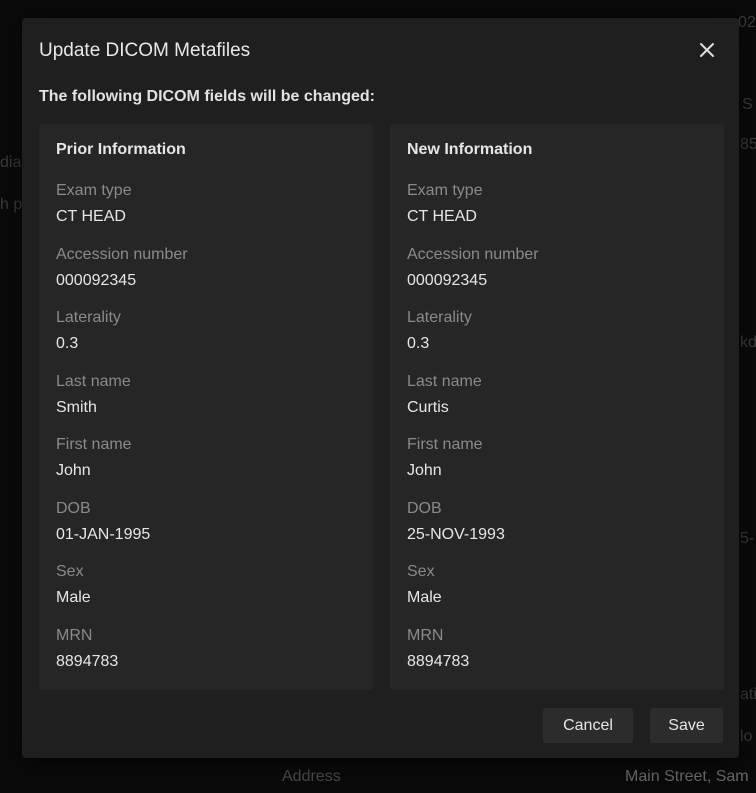 The height and width of the screenshot is (793, 756). What do you see at coordinates (588, 725) in the screenshot?
I see `cancel-button: Cancel` at bounding box center [588, 725].